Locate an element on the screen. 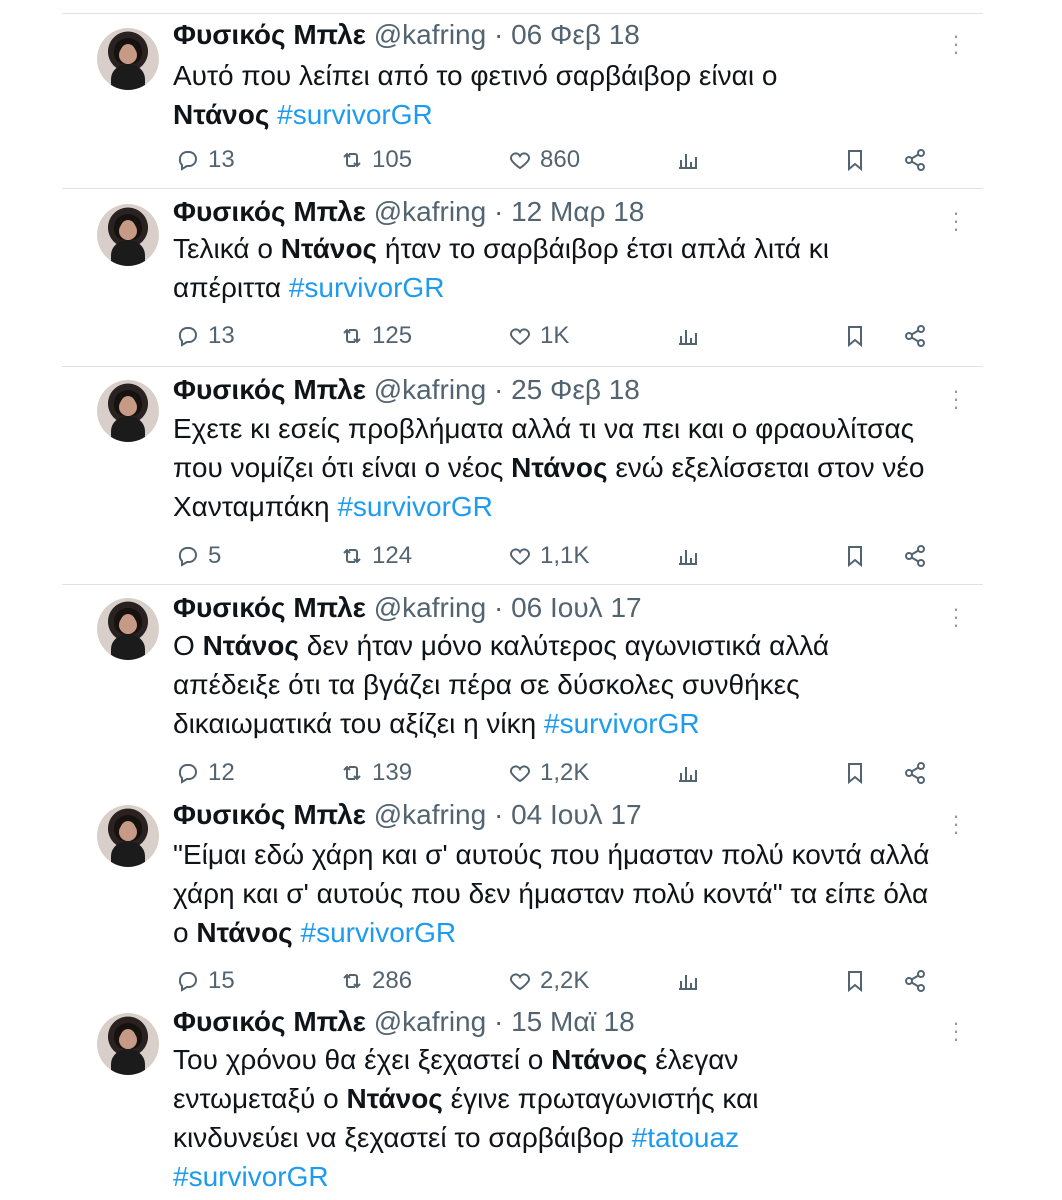 This screenshot has width=1062, height=1200. replies-count: 13 is located at coordinates (221, 159).